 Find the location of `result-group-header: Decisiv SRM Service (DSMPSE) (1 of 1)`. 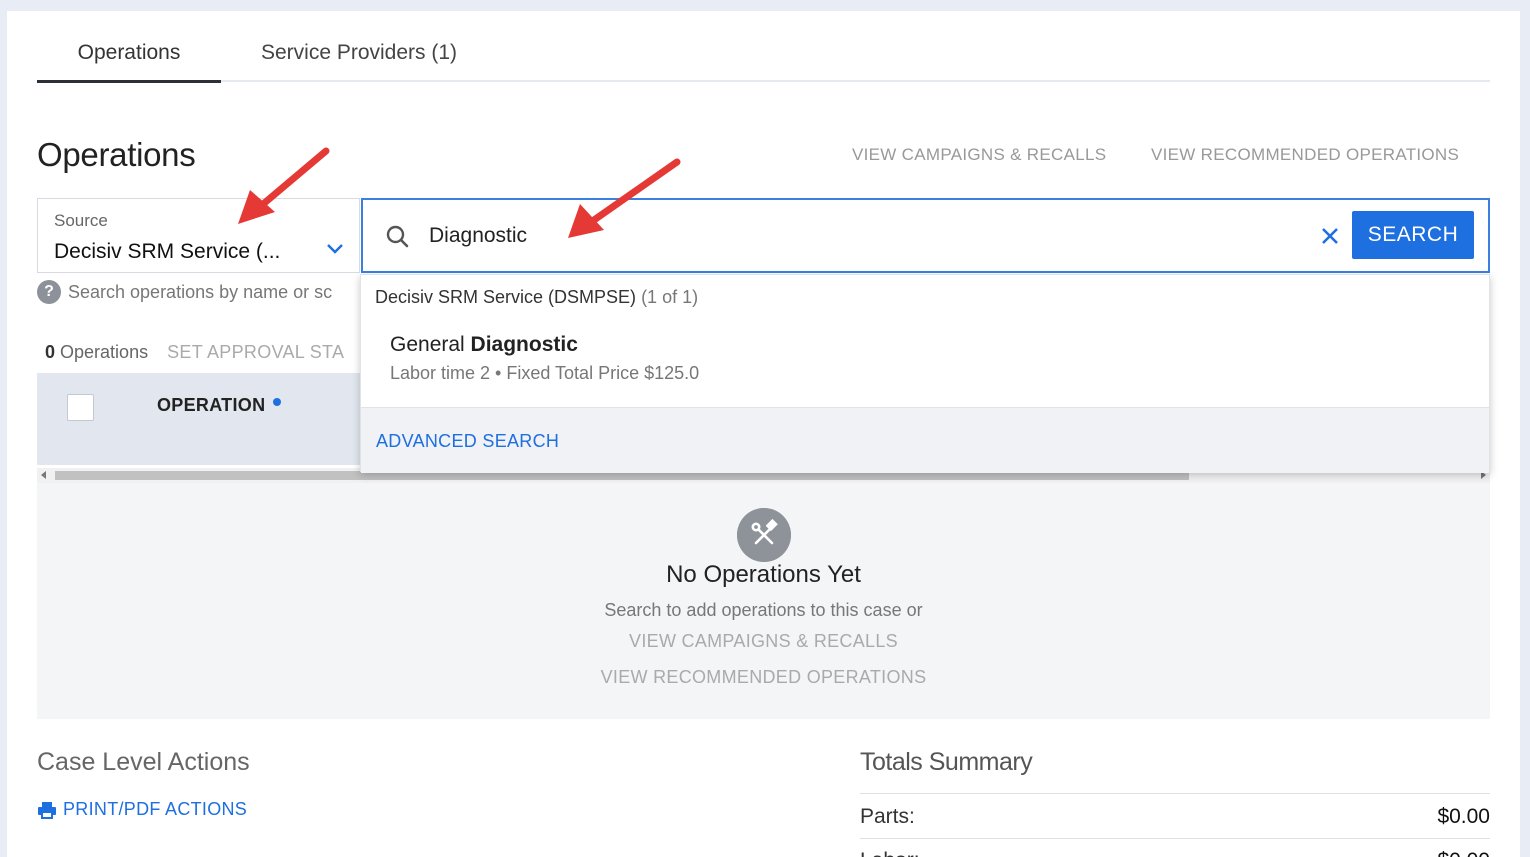

result-group-header: Decisiv SRM Service (DSMPSE) (1 of 1) is located at coordinates (536, 297).